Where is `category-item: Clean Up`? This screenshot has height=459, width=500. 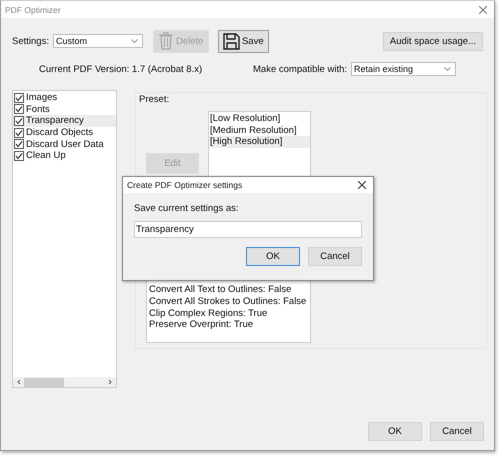 category-item: Clean Up is located at coordinates (64, 156).